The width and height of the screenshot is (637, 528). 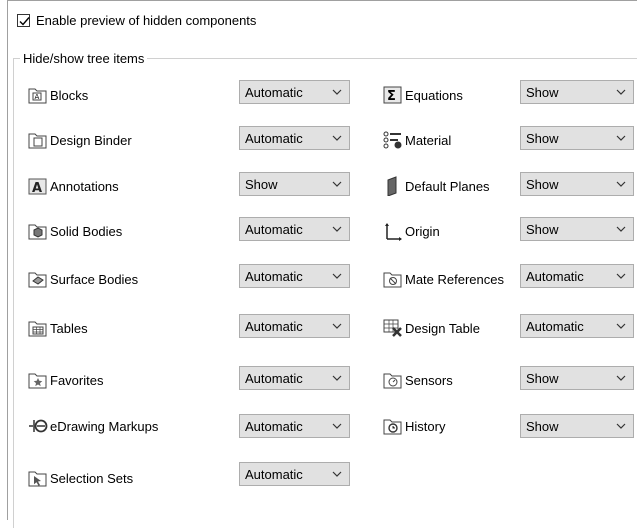 I want to click on selection-sets-dropdown: Automatic, so click(x=294, y=474).